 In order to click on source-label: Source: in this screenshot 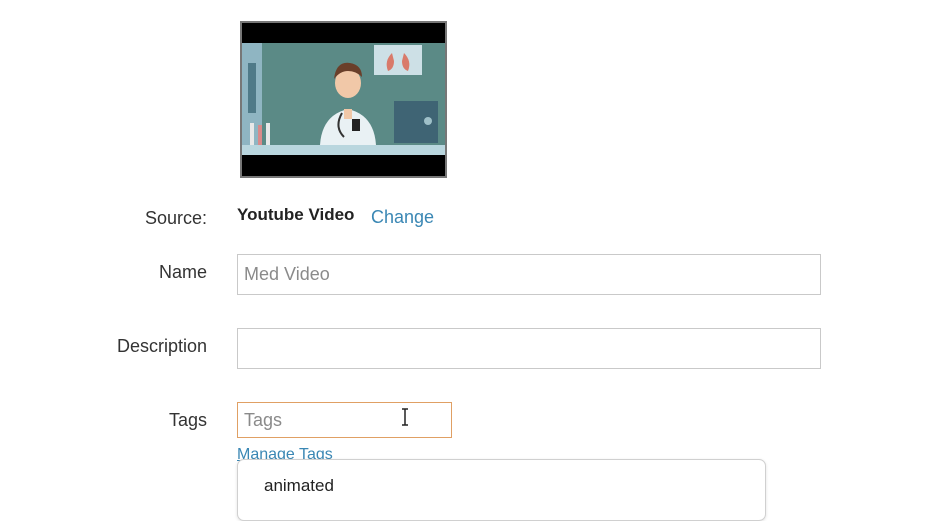, I will do `click(175, 218)`.